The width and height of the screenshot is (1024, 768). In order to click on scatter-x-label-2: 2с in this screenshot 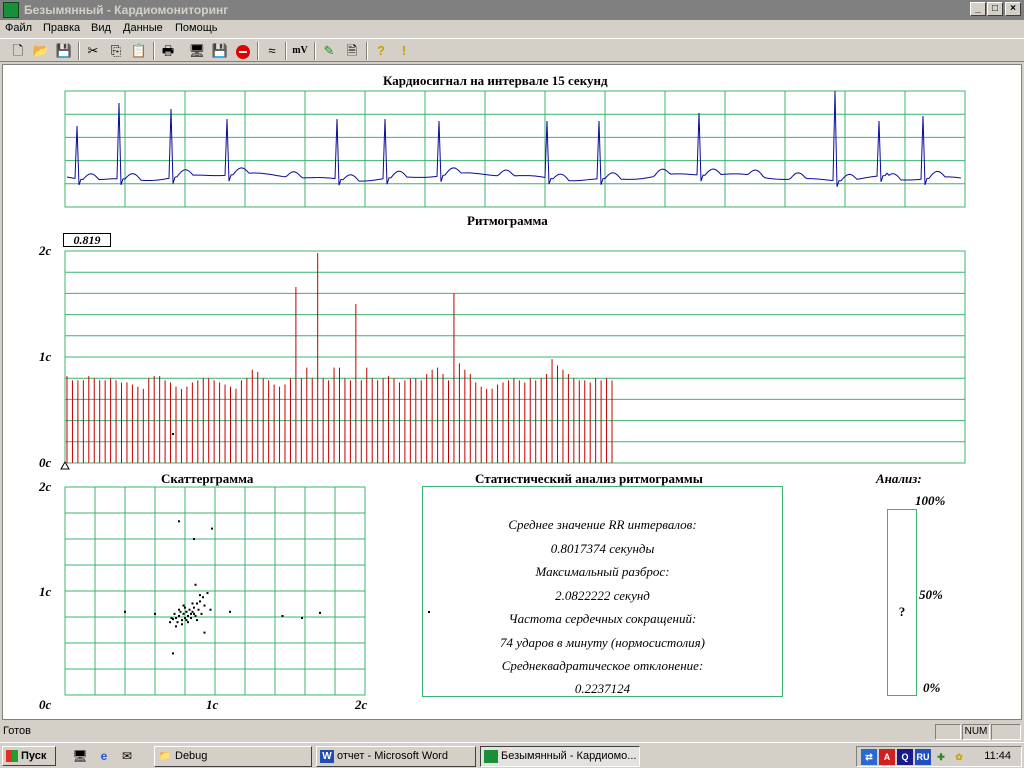, I will do `click(361, 704)`.